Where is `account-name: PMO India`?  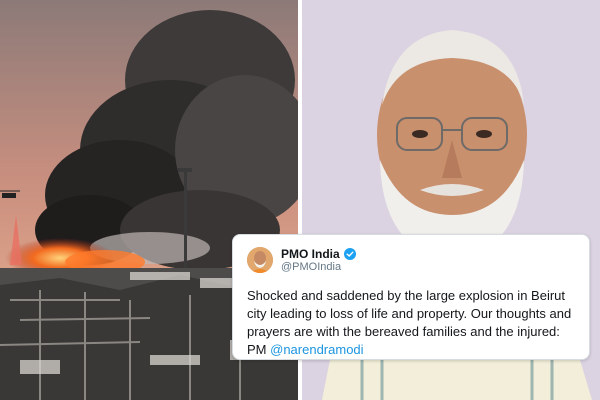
account-name: PMO India is located at coordinates (318, 254).